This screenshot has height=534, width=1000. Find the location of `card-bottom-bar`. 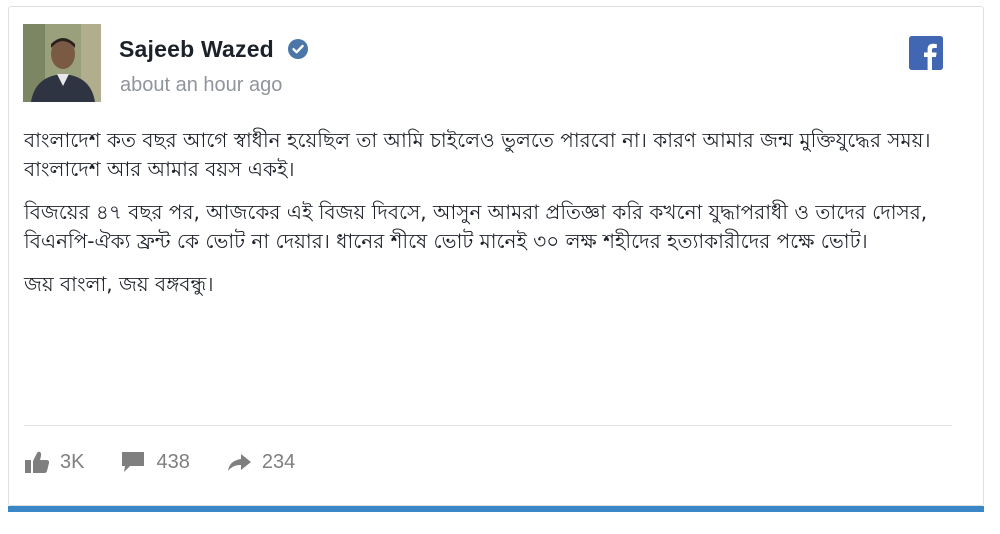

card-bottom-bar is located at coordinates (496, 509).